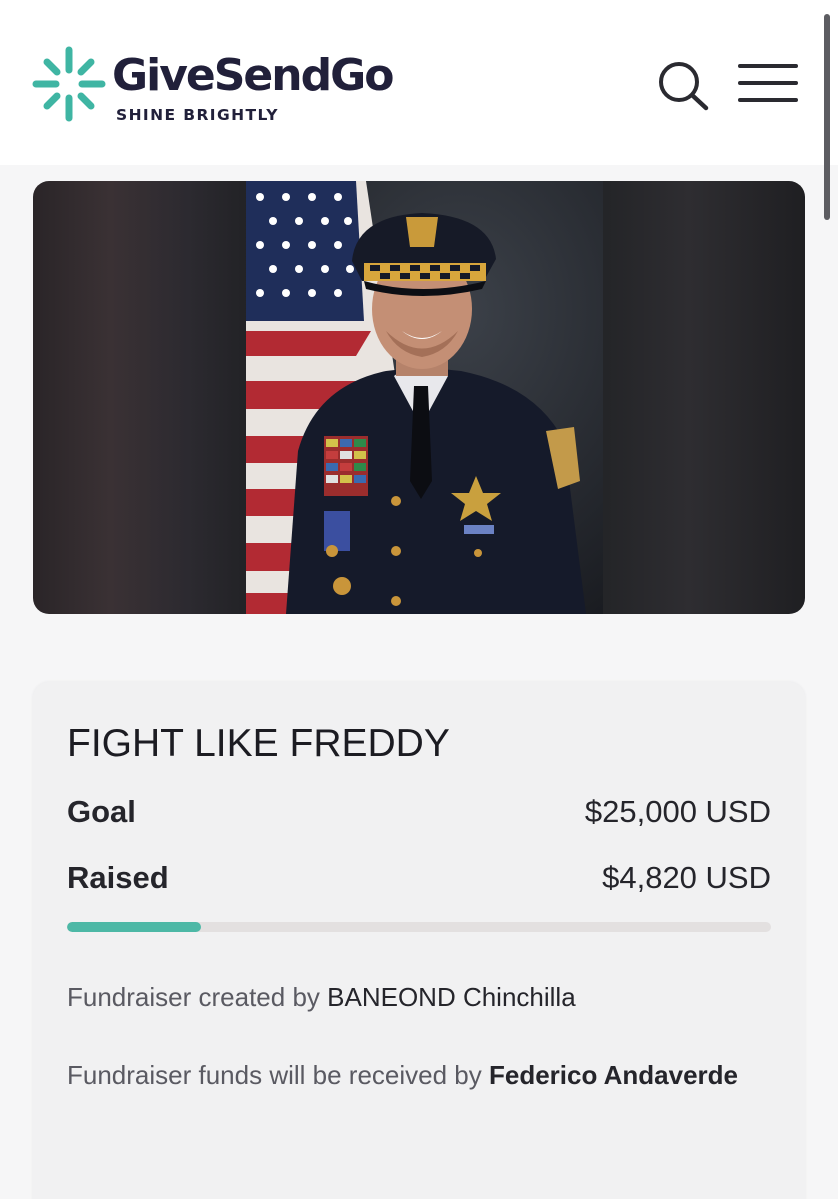 The height and width of the screenshot is (1199, 838). What do you see at coordinates (686, 877) in the screenshot?
I see `raised-value: $4,820 USD` at bounding box center [686, 877].